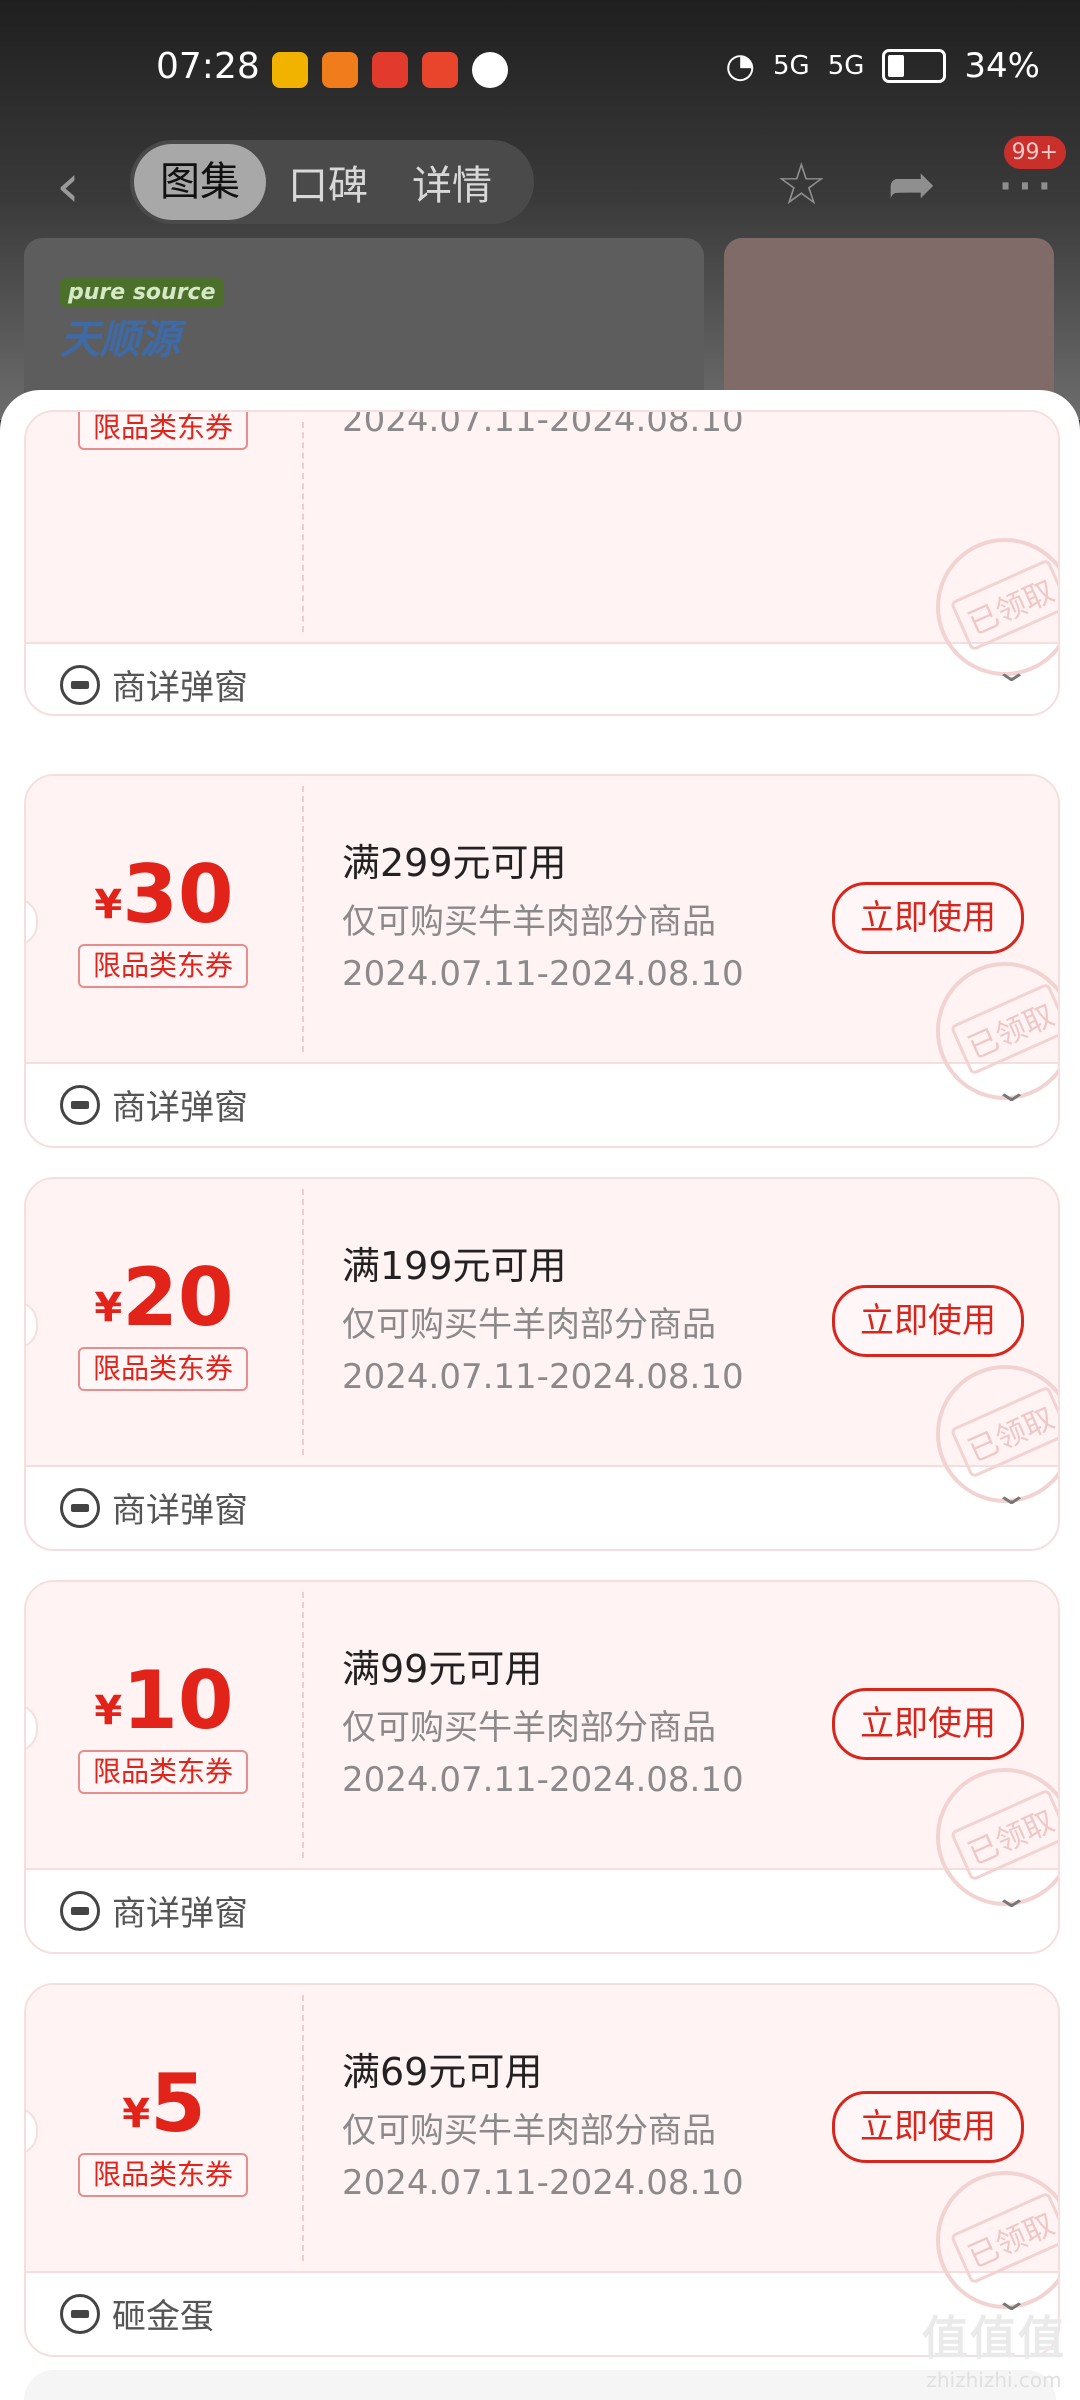  I want to click on coupon-card: 限品类东券 2024.07.11-2024.08.10 已领取 商详弹窗 ⌄, so click(542, 563).